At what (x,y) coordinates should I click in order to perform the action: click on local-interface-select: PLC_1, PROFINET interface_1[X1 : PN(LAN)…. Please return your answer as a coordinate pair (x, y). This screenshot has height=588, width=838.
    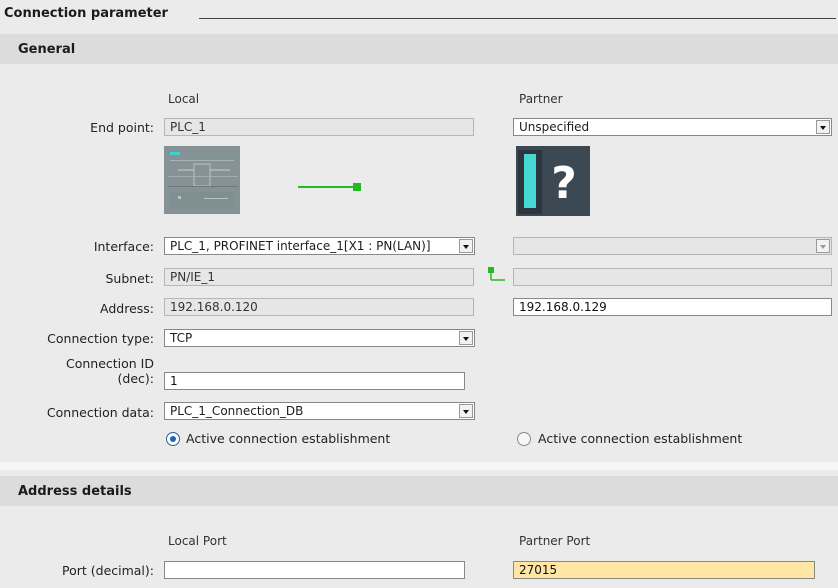
    Looking at the image, I should click on (319, 246).